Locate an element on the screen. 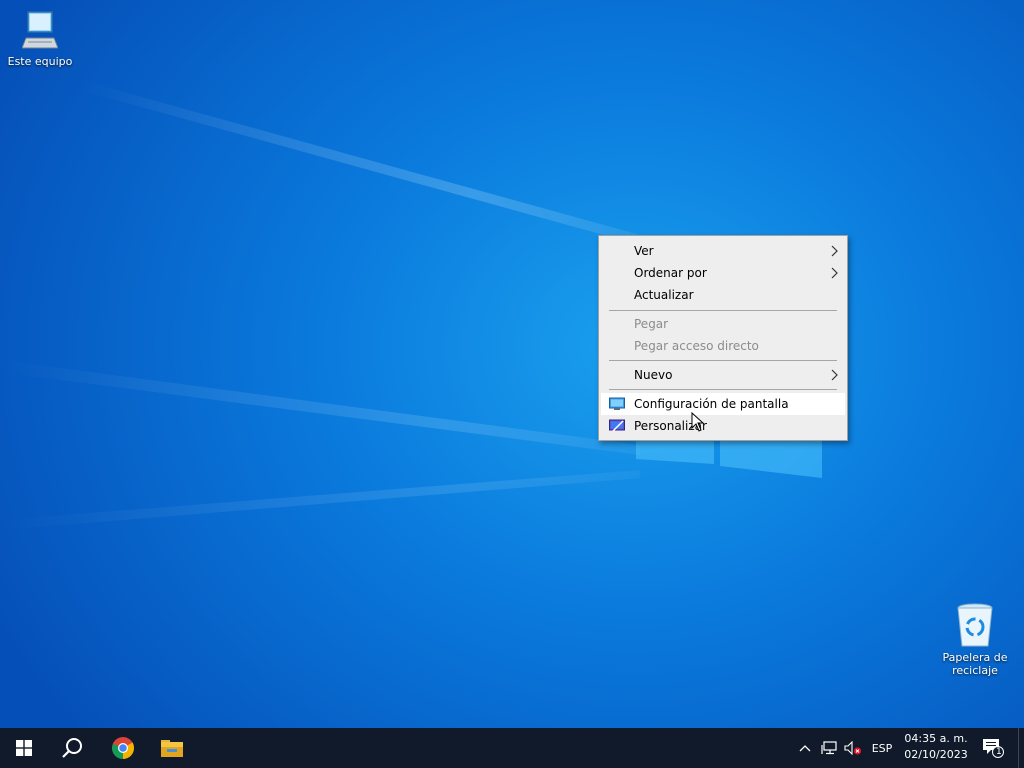  language-label: ESP is located at coordinates (882, 748).